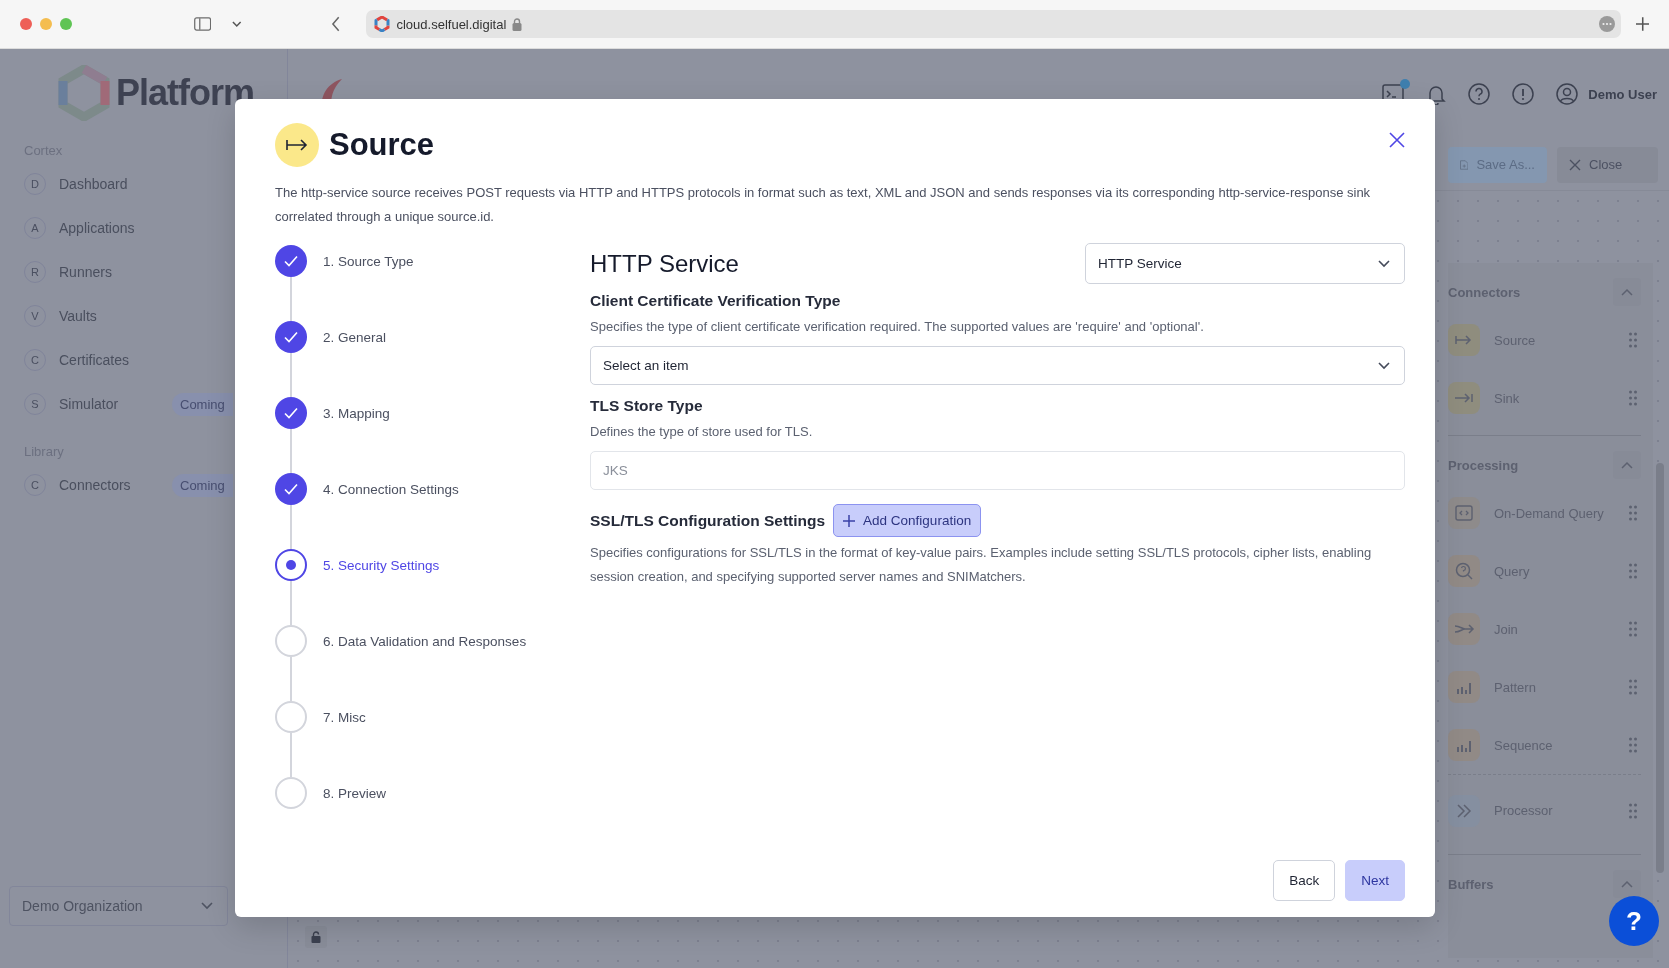 The image size is (1669, 968). What do you see at coordinates (897, 327) in the screenshot?
I see `field-description: Specifies the type of client certificate verification required. The supported values are 'require' and 'optional'.` at bounding box center [897, 327].